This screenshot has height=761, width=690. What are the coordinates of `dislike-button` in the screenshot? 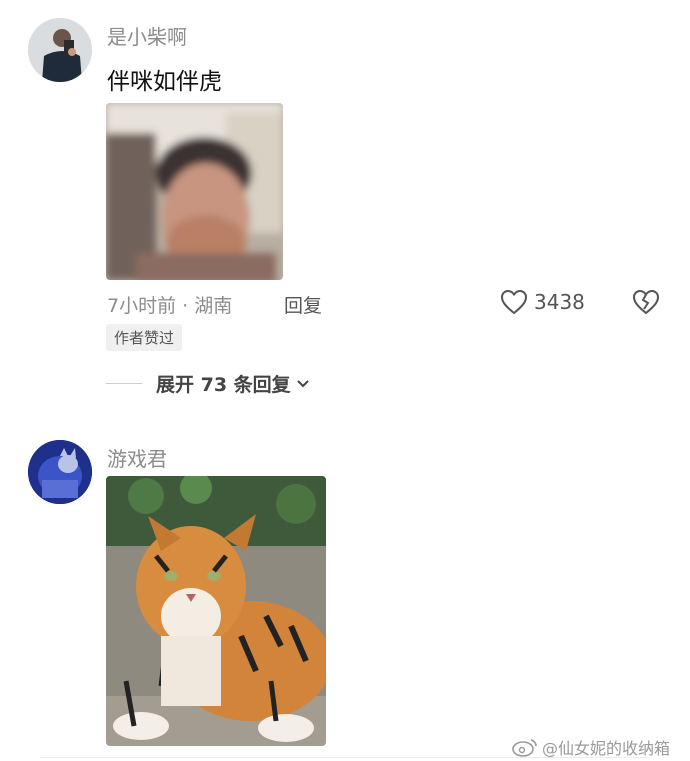 It's located at (646, 304).